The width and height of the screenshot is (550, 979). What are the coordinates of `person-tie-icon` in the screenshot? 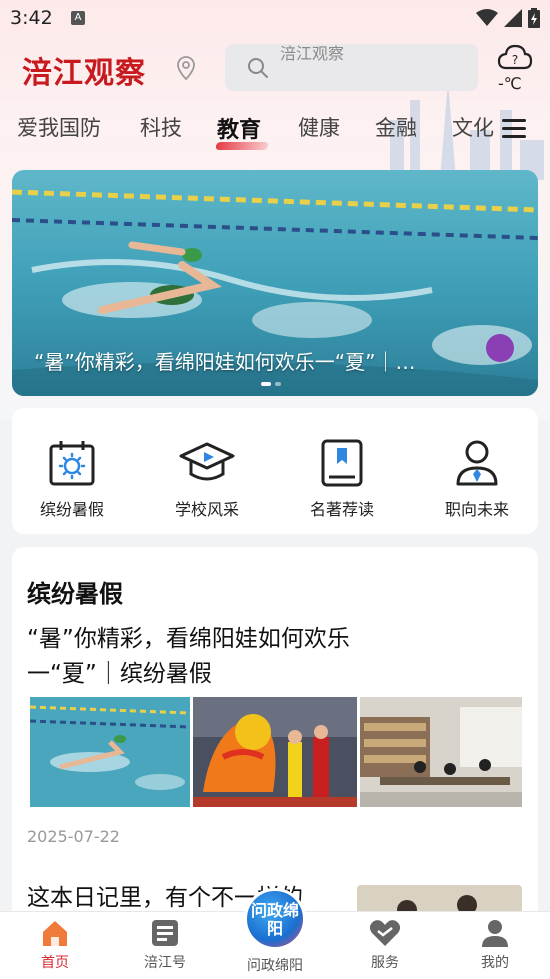 It's located at (477, 463).